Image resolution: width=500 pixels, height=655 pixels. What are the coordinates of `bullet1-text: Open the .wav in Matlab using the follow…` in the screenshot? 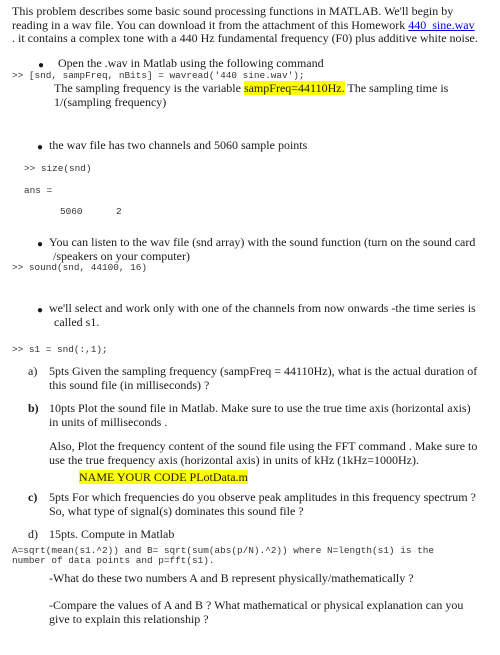 It's located at (191, 63).